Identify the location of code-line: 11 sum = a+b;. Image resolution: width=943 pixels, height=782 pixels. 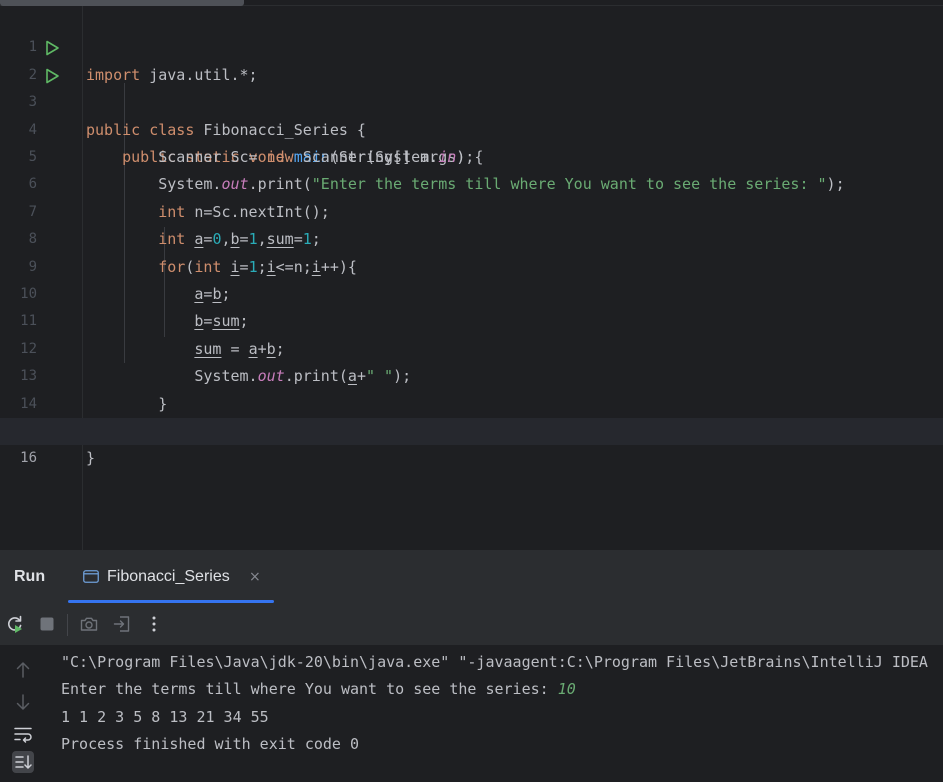
(471, 319).